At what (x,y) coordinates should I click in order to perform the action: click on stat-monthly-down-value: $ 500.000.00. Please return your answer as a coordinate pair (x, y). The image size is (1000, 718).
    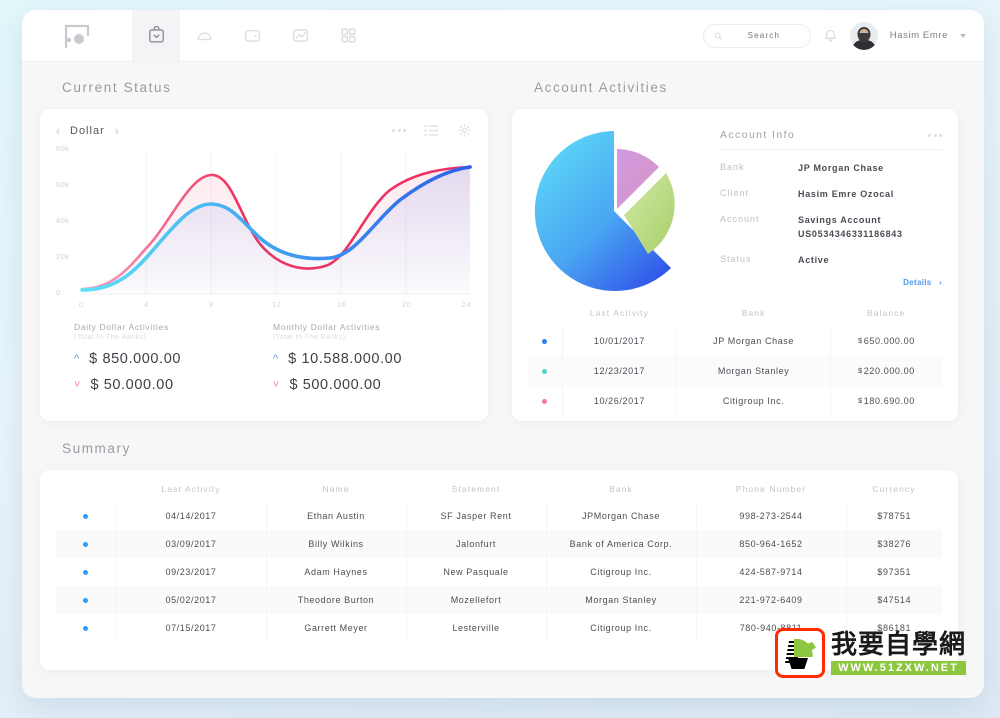
    Looking at the image, I should click on (335, 385).